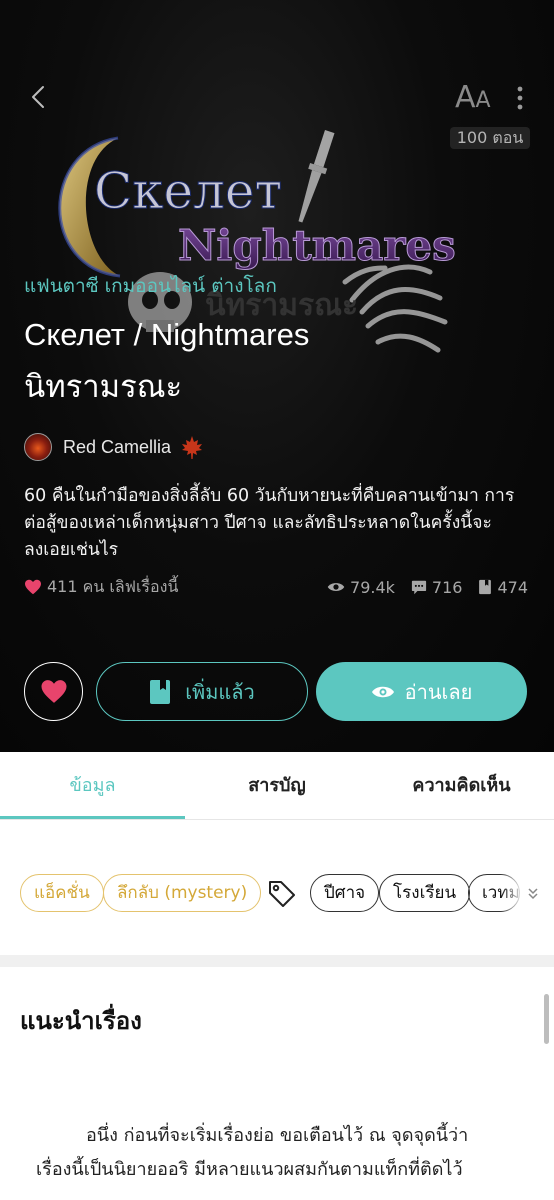 This screenshot has width=554, height=1200. Describe the element at coordinates (438, 691) in the screenshot. I see `read-now-label: อ่านเลย` at that location.